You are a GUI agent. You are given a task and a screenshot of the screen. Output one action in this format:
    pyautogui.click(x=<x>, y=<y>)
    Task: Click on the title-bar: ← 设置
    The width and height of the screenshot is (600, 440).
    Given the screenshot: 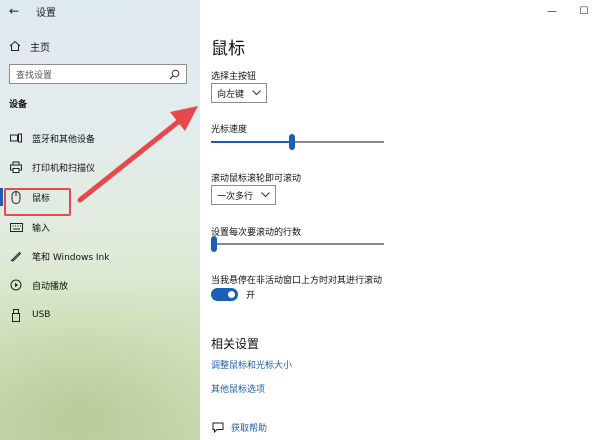 What is the action you would take?
    pyautogui.click(x=100, y=11)
    